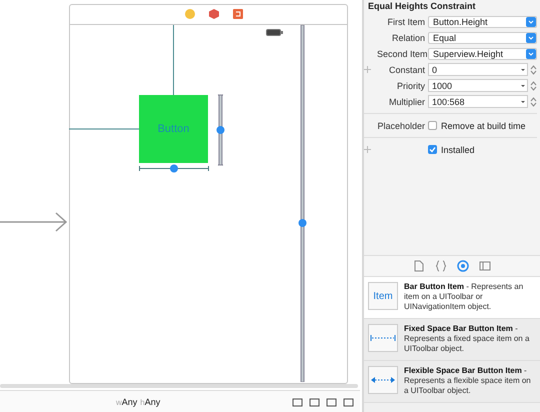 The image size is (540, 412). What do you see at coordinates (482, 149) in the screenshot?
I see `checkbox: Installed` at bounding box center [482, 149].